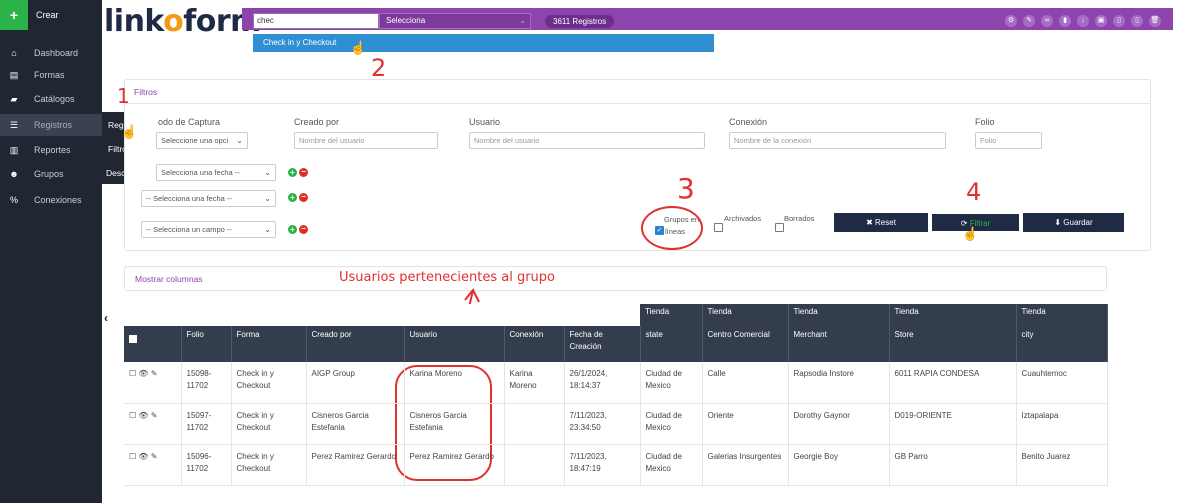 This screenshot has width=1185, height=503. I want to click on columns-icon: ▯, so click(1119, 21).